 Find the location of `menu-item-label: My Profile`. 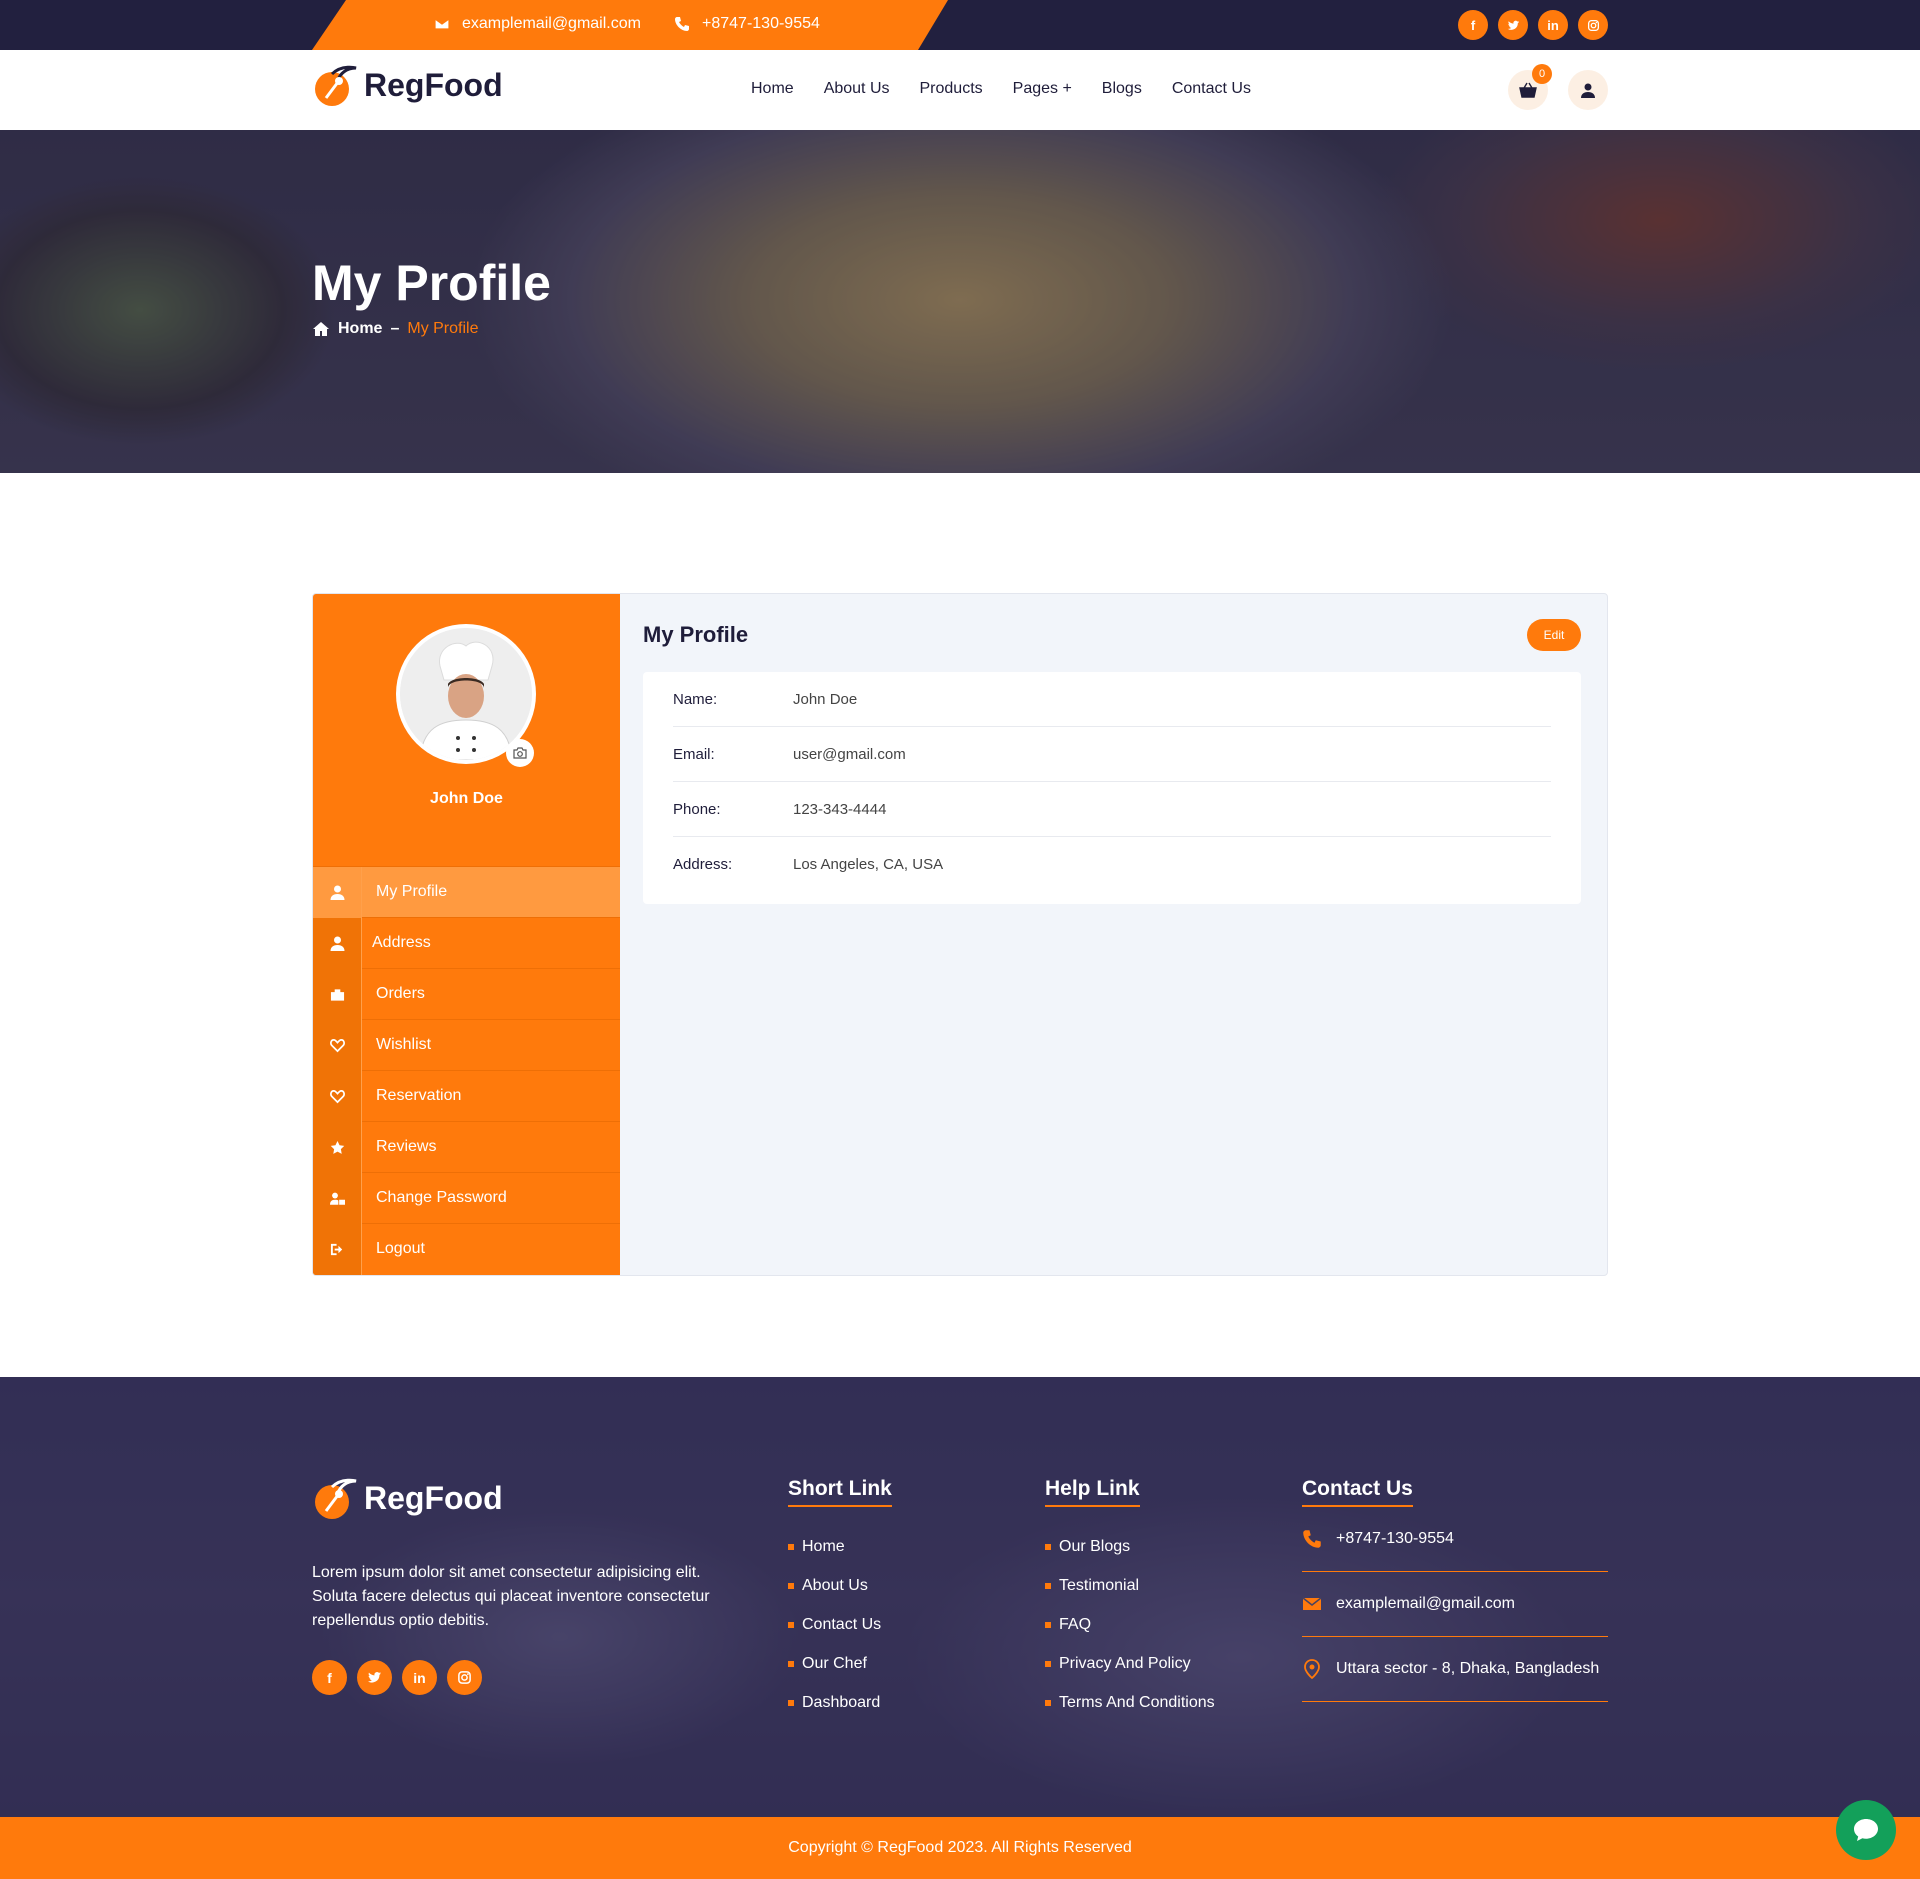

menu-item-label: My Profile is located at coordinates (412, 891).